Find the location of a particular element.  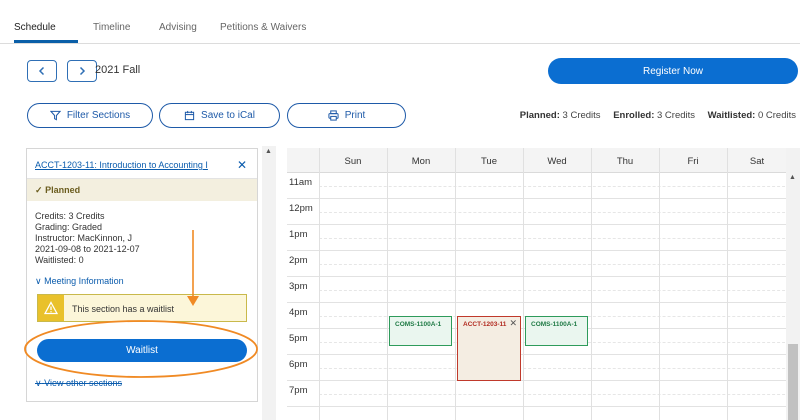

warning-icon is located at coordinates (51, 308).